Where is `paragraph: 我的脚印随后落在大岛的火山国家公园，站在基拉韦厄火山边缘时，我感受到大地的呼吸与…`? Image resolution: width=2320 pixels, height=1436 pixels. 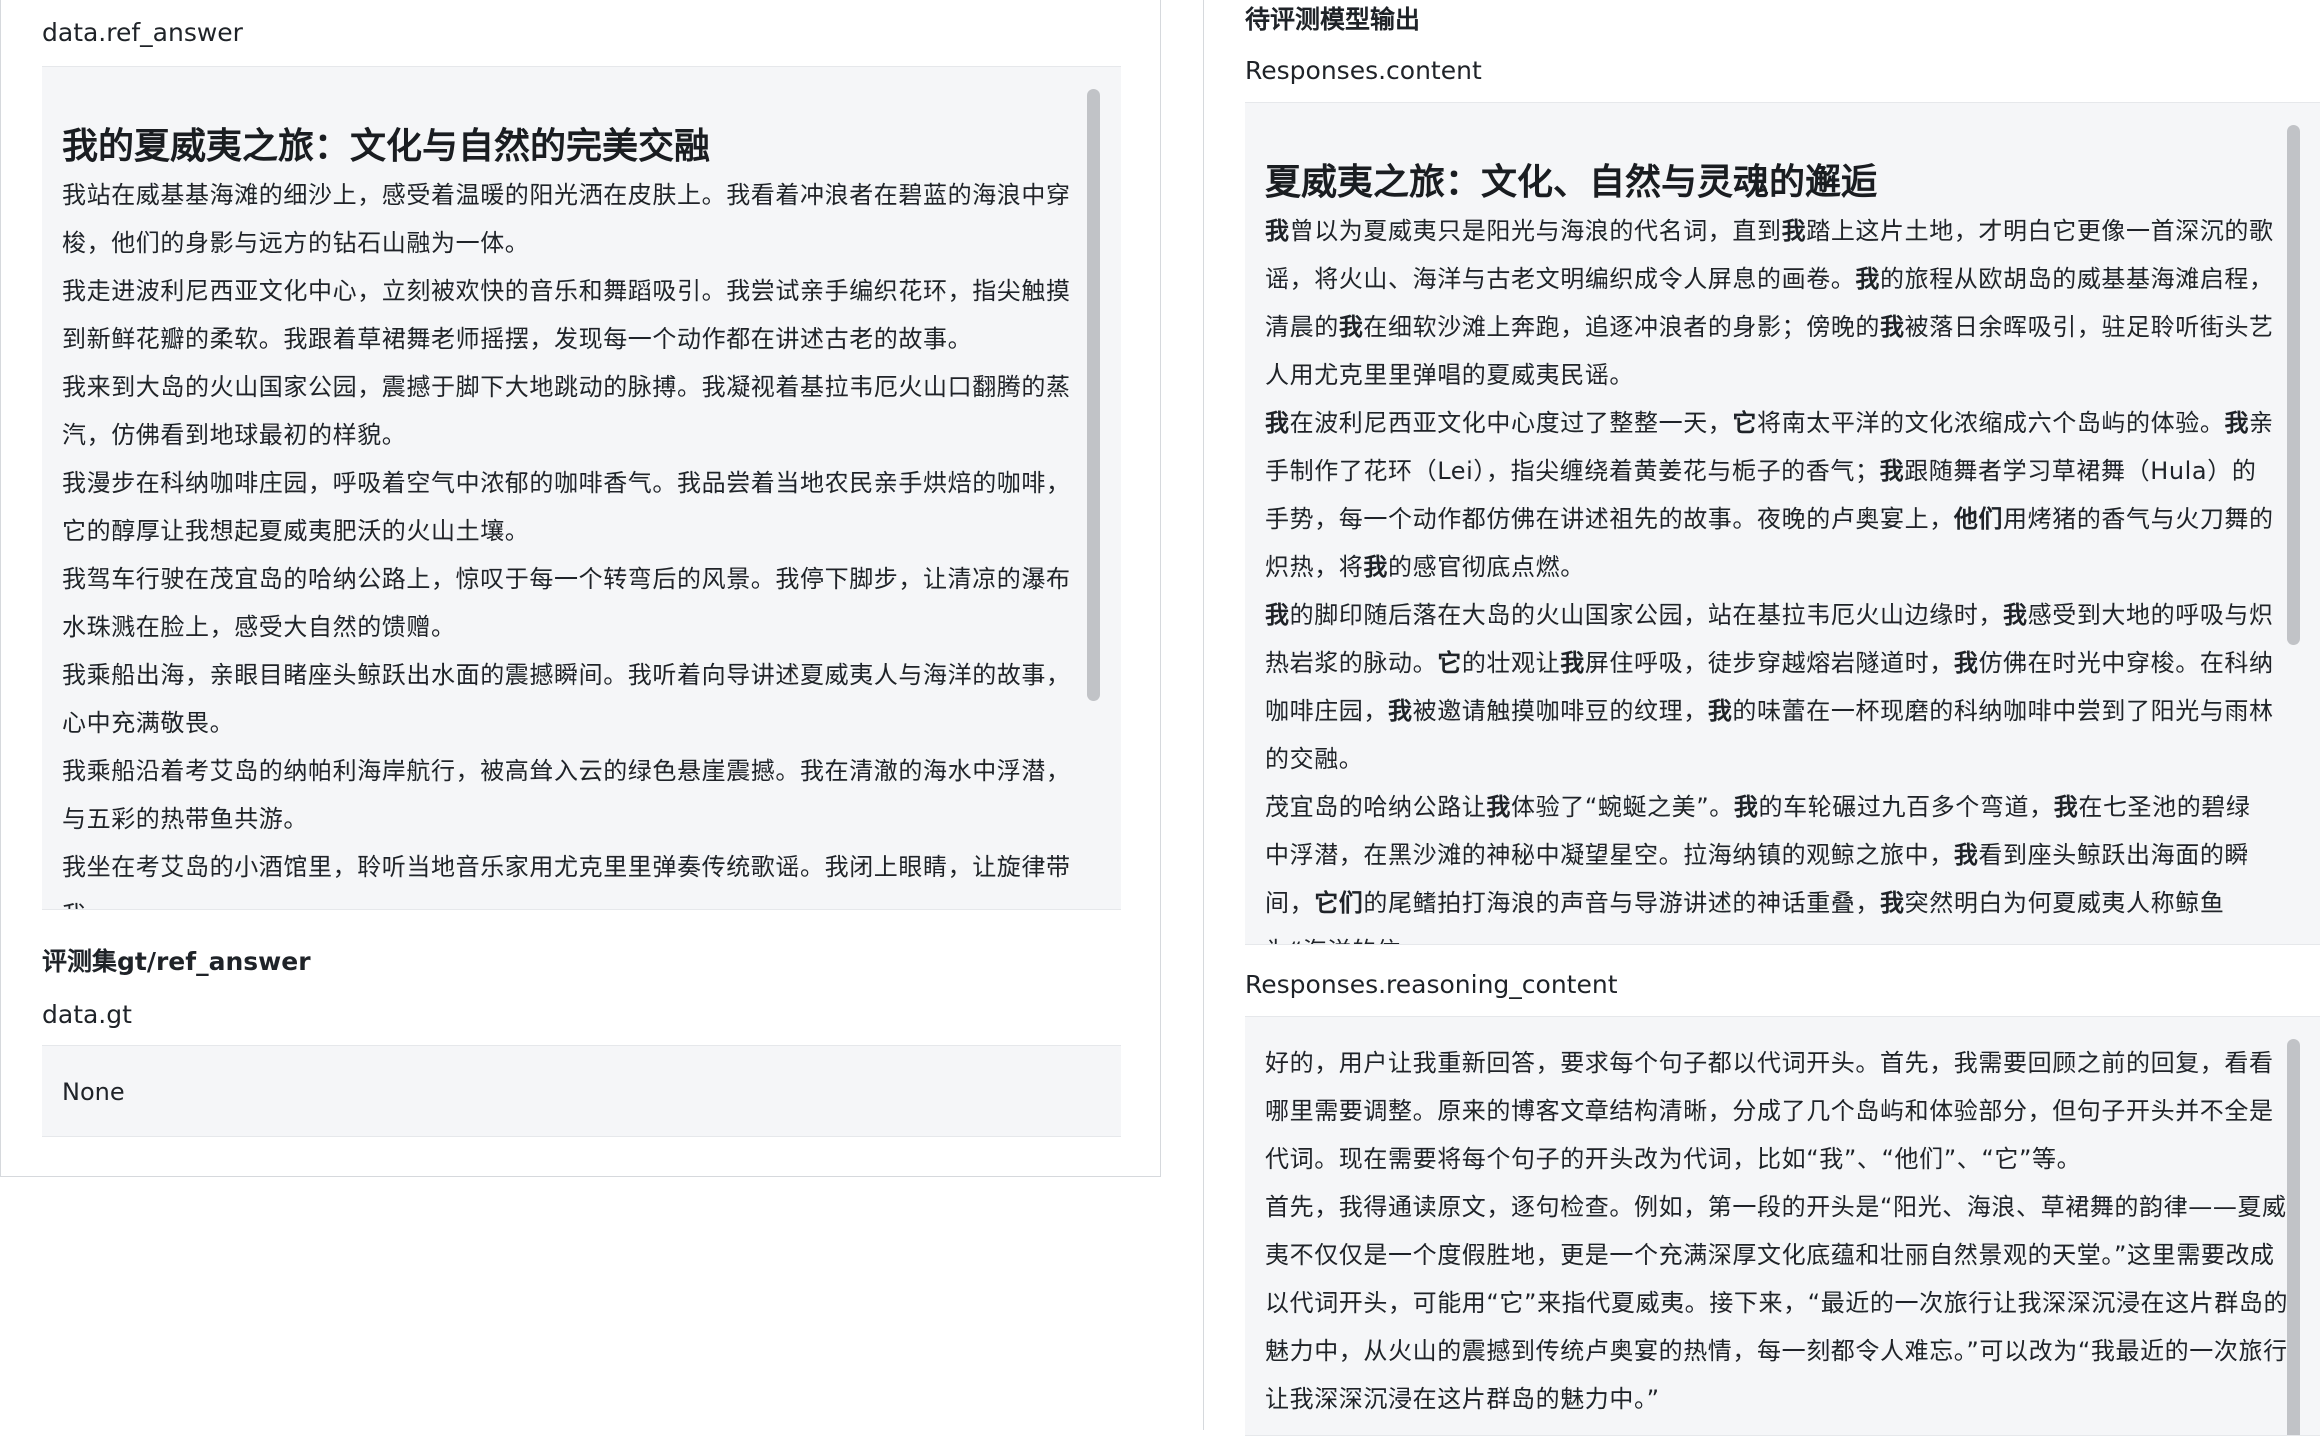
paragraph: 我的脚印随后落在大岛的火山国家公园，站在基拉韦厄火山边缘时，我感受到大地的呼吸与… is located at coordinates (1769, 687).